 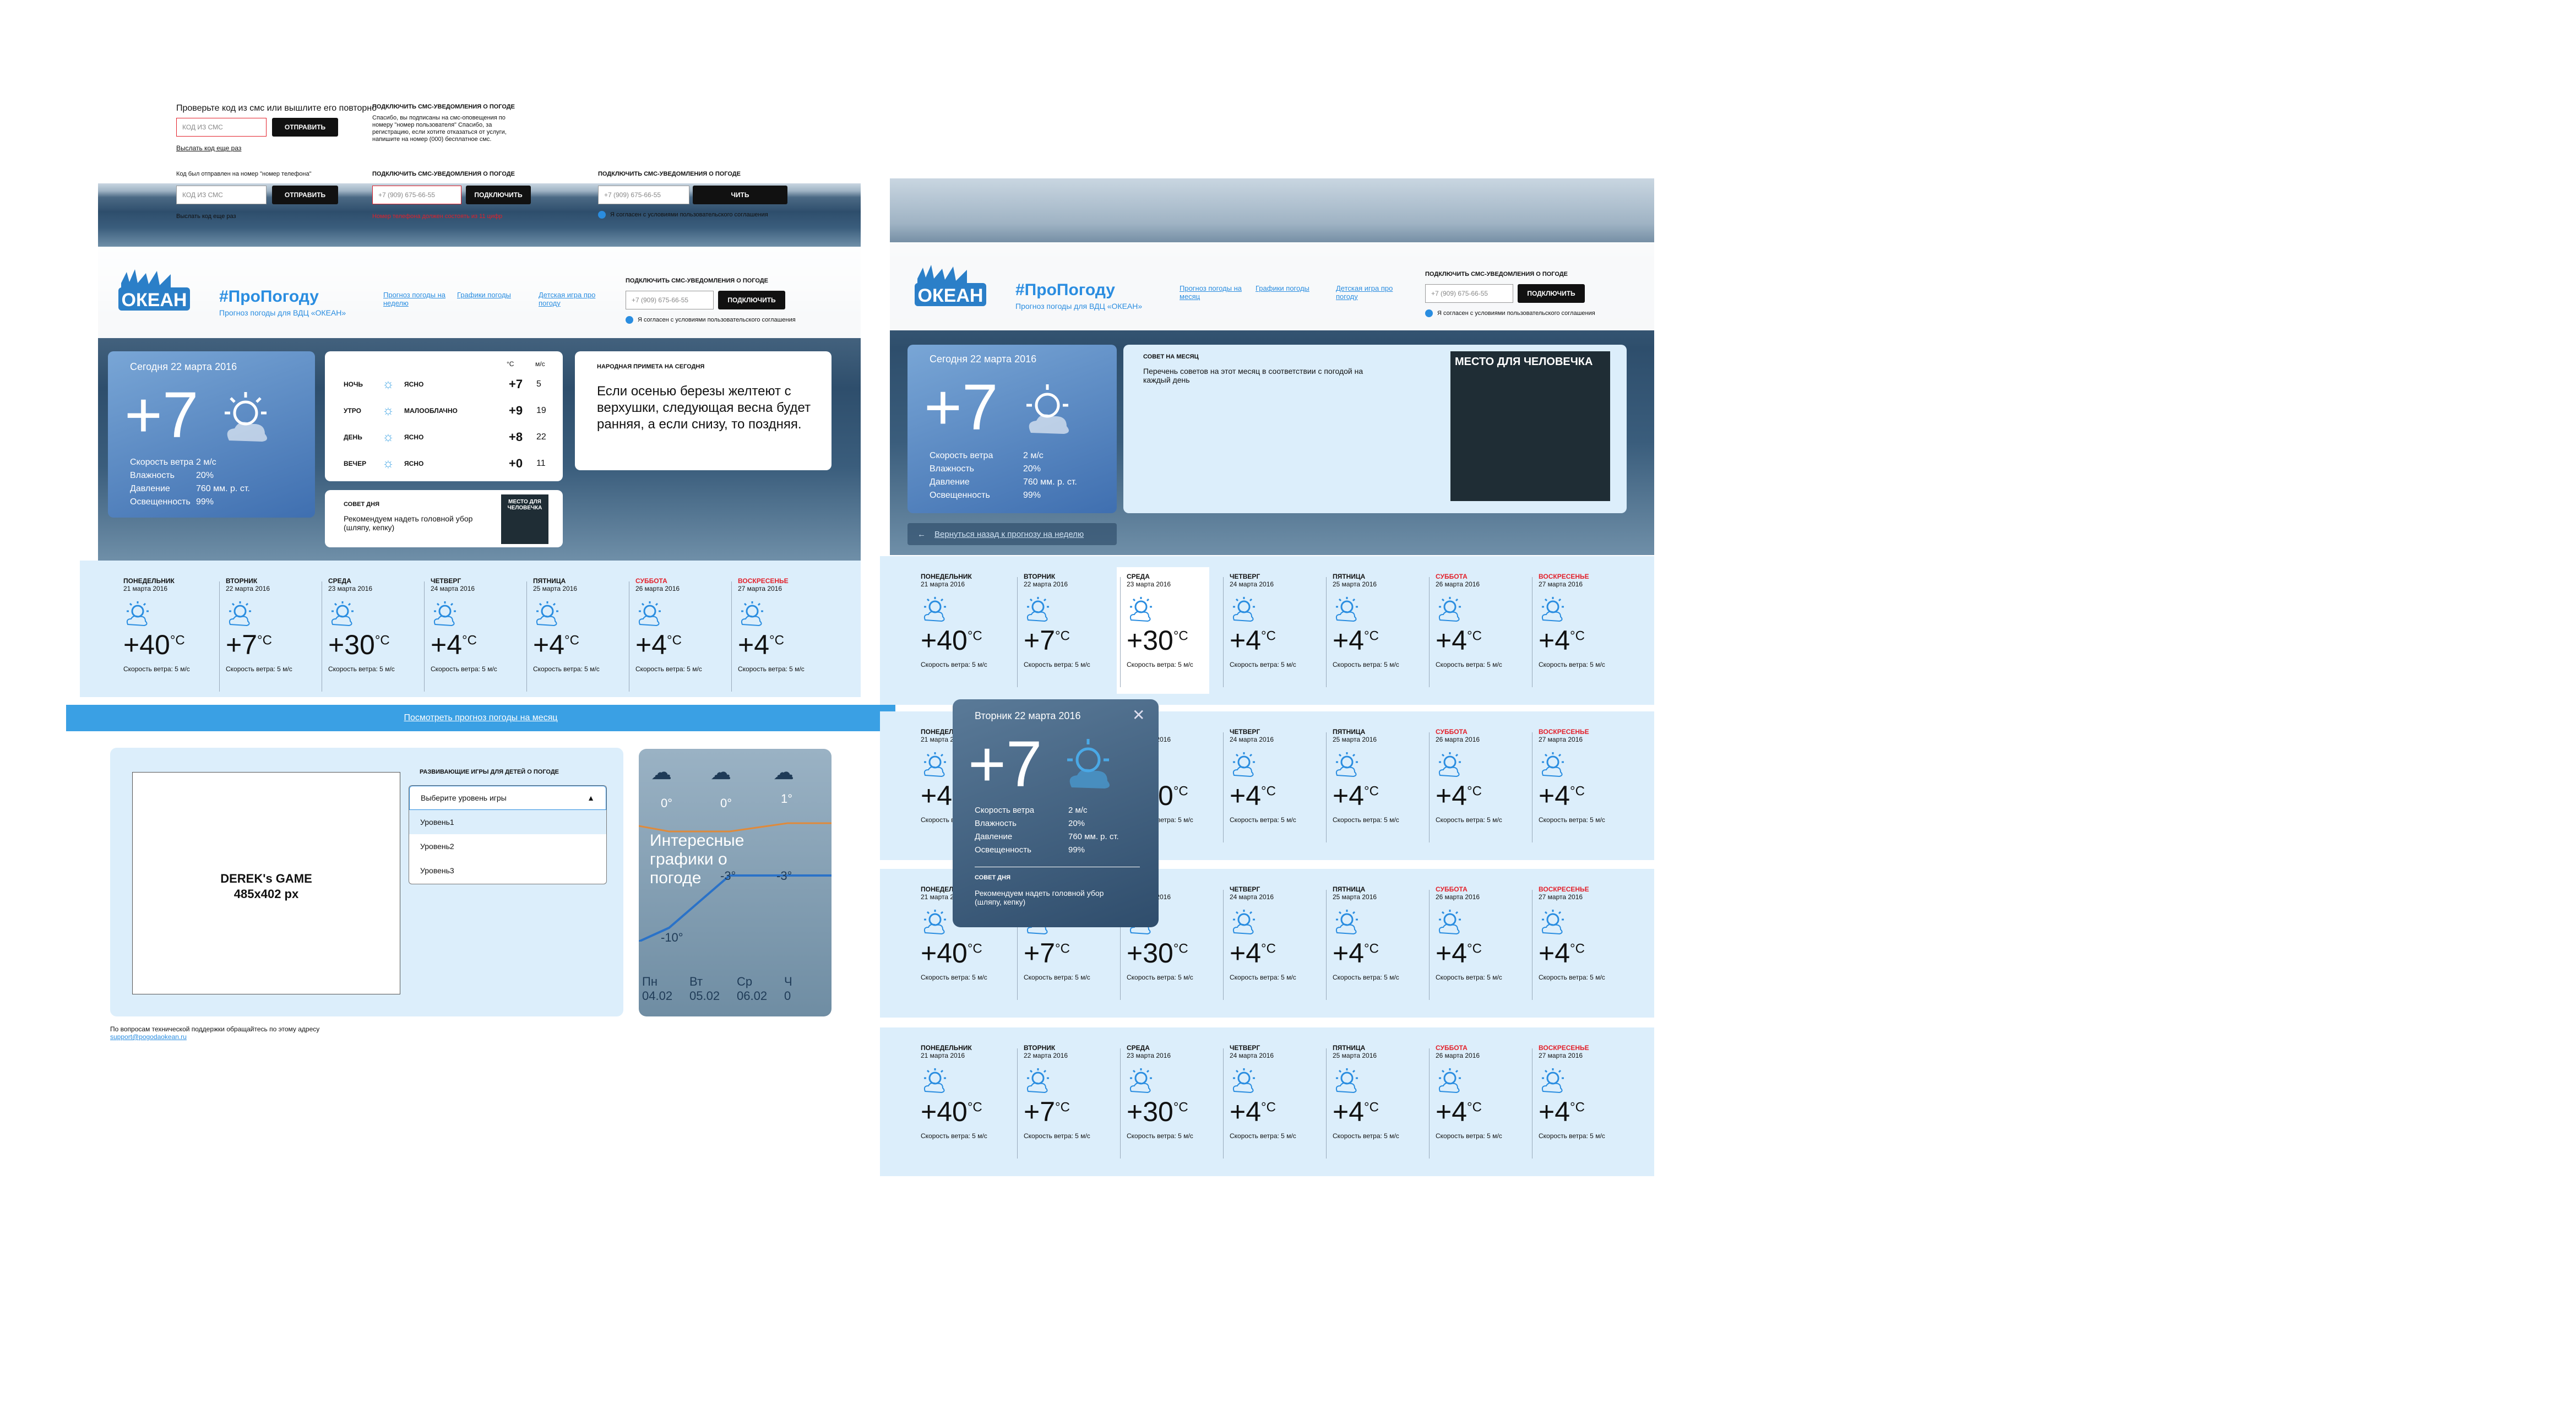 I want to click on level-select-current: Выберите уровень игры ▲, so click(x=508, y=798).